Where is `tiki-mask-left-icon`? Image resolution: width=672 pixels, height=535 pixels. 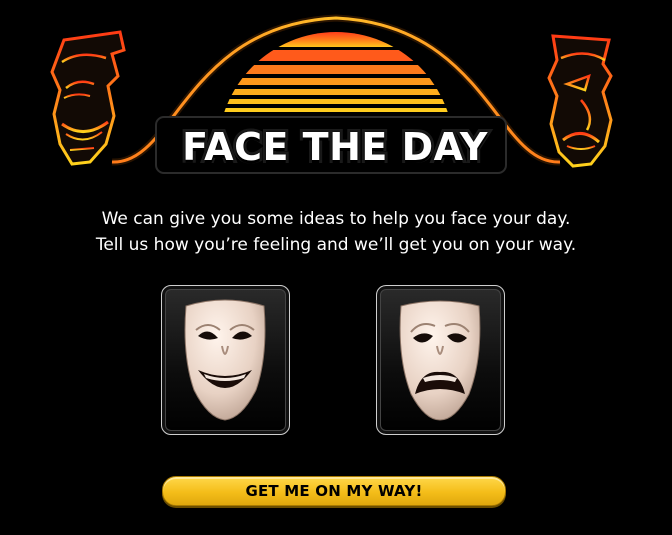
tiki-mask-left-icon is located at coordinates (88, 98).